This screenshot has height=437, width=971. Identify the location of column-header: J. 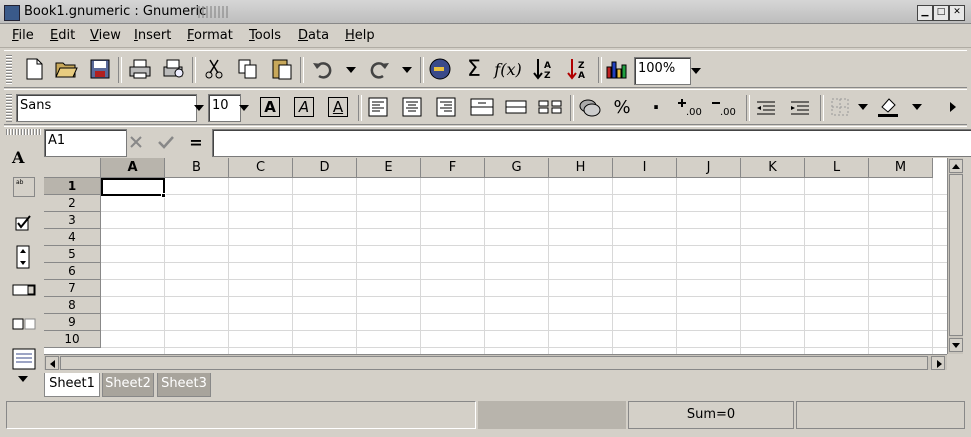
(709, 168).